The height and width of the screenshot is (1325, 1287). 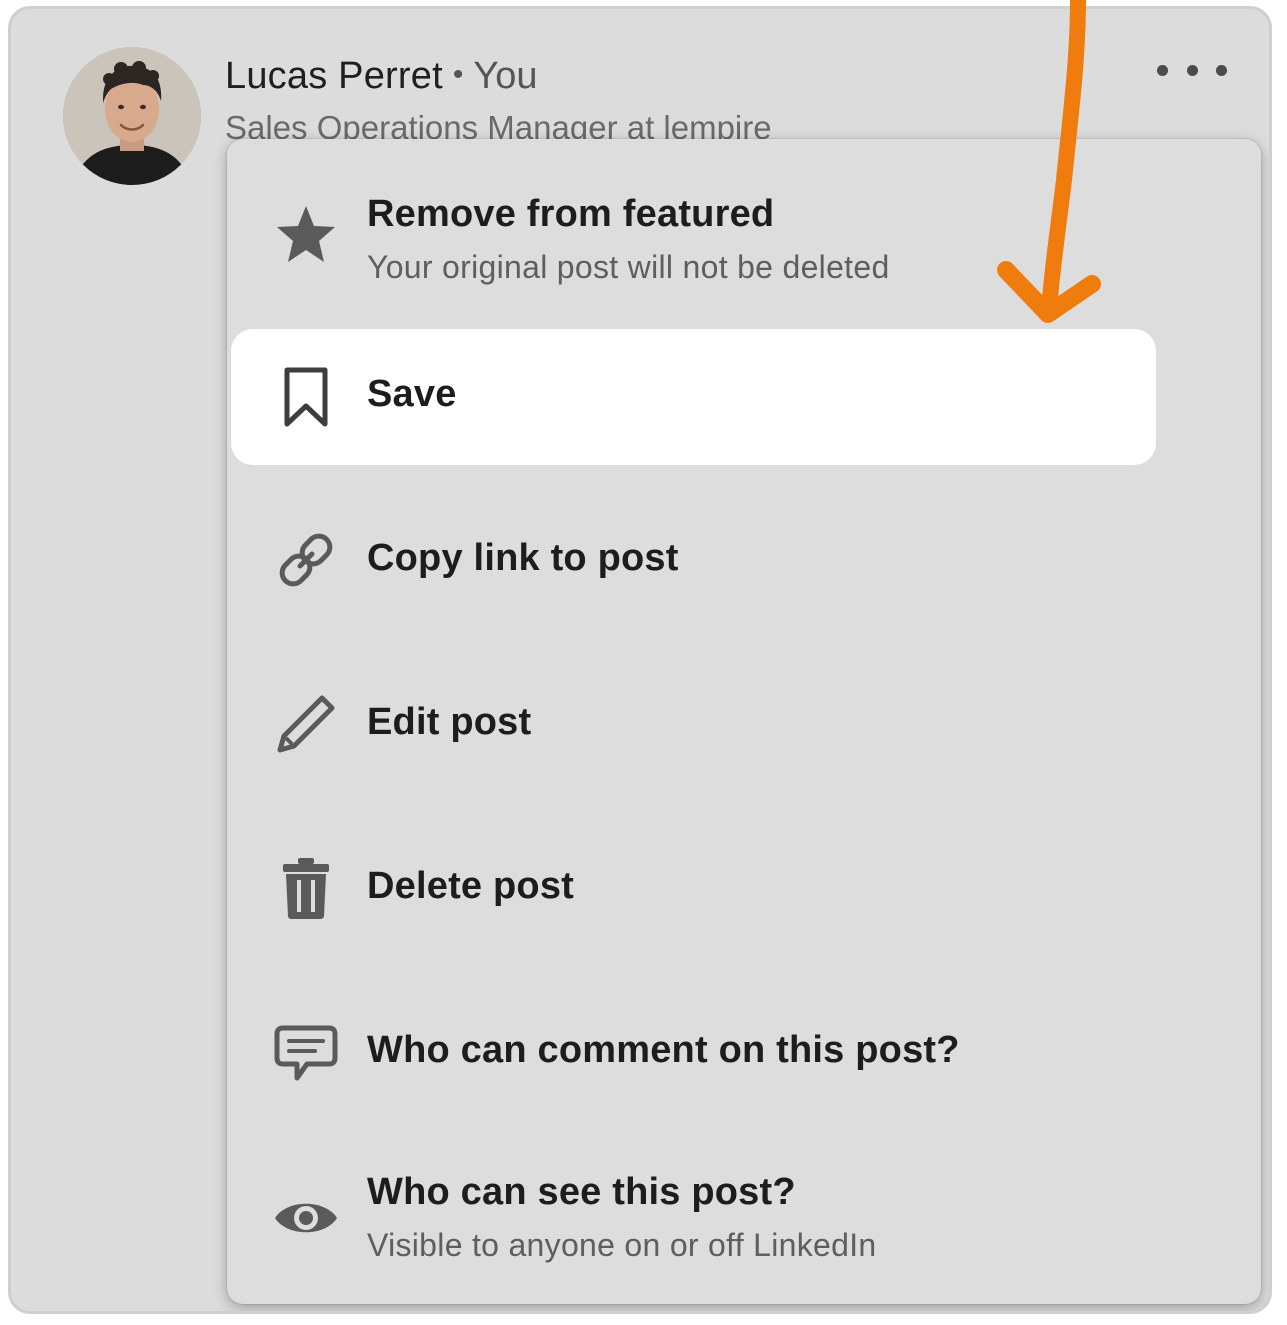 I want to click on author-line: Lucas Perret • You, so click(x=381, y=76).